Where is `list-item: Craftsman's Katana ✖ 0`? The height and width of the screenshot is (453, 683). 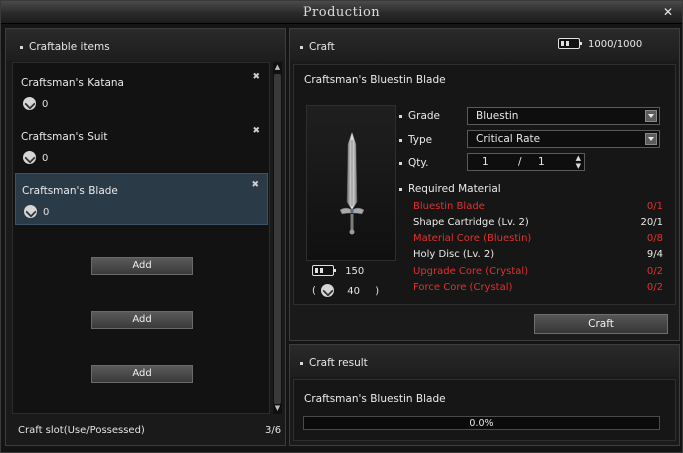
list-item: Craftsman's Katana ✖ 0 is located at coordinates (141, 92).